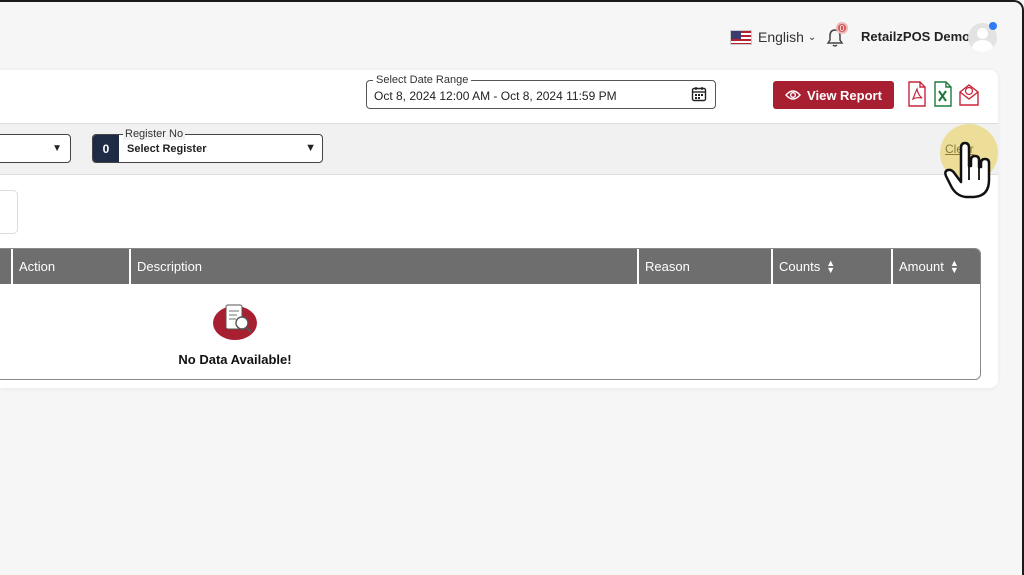 Image resolution: width=1024 pixels, height=575 pixels. I want to click on date-range-label: Select Date Range, so click(422, 80).